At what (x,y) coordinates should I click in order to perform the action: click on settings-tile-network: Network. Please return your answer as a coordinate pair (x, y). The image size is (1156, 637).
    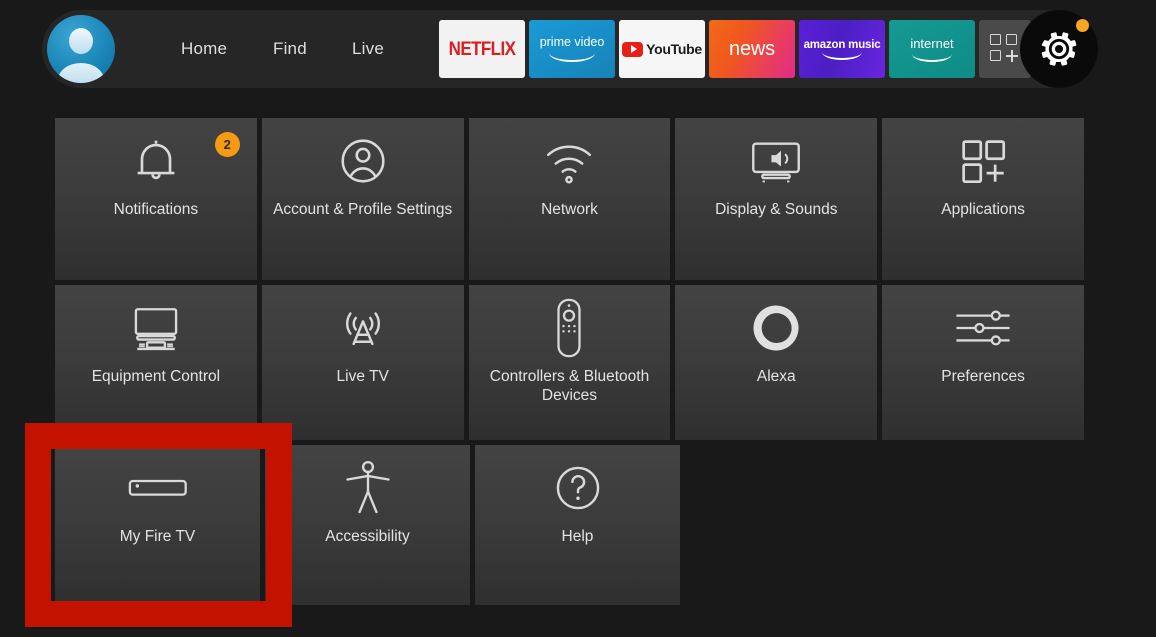
    Looking at the image, I should click on (569, 199).